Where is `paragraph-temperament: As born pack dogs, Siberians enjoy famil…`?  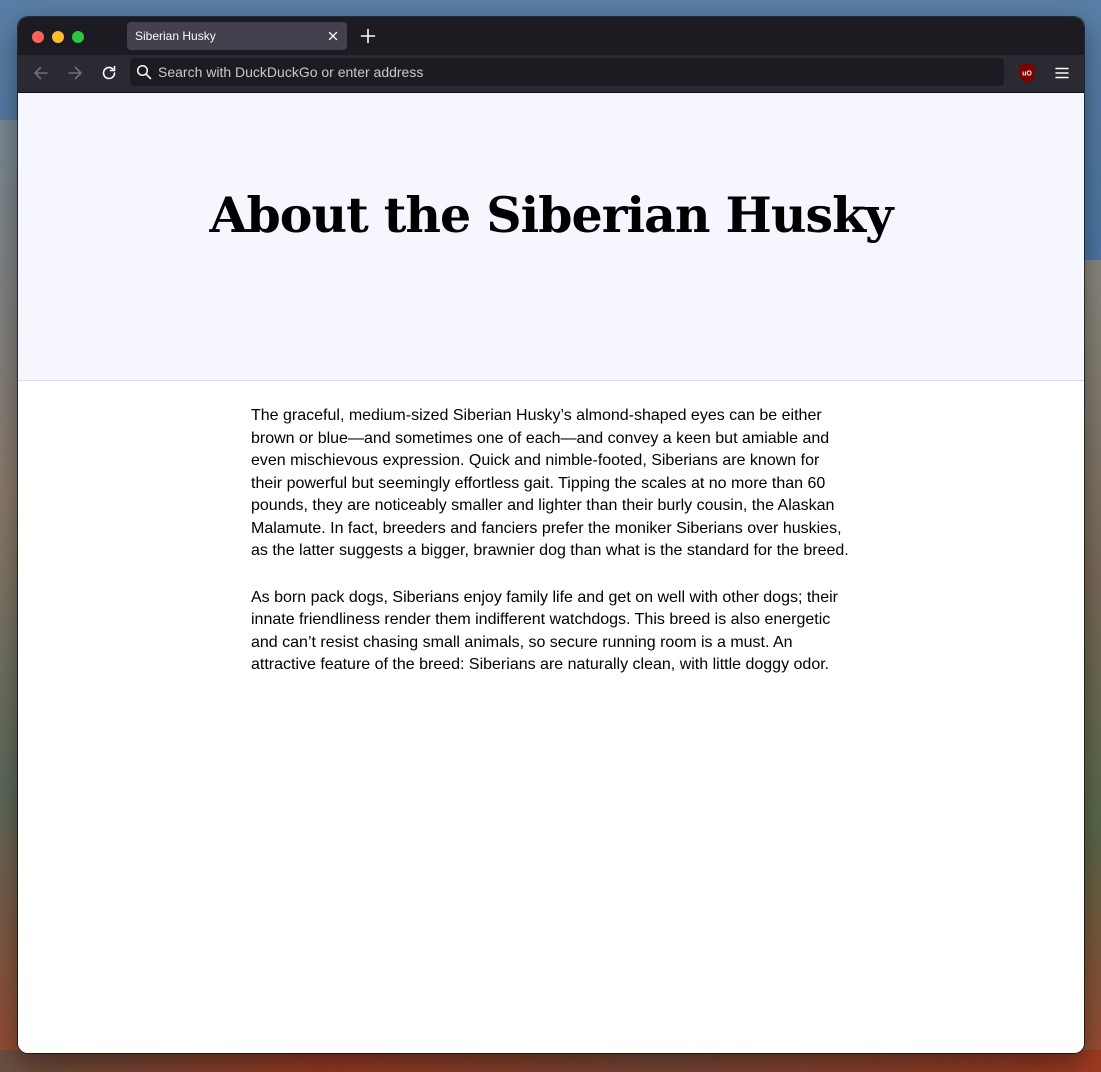 paragraph-temperament: As born pack dogs, Siberians enjoy famil… is located at coordinates (544, 631).